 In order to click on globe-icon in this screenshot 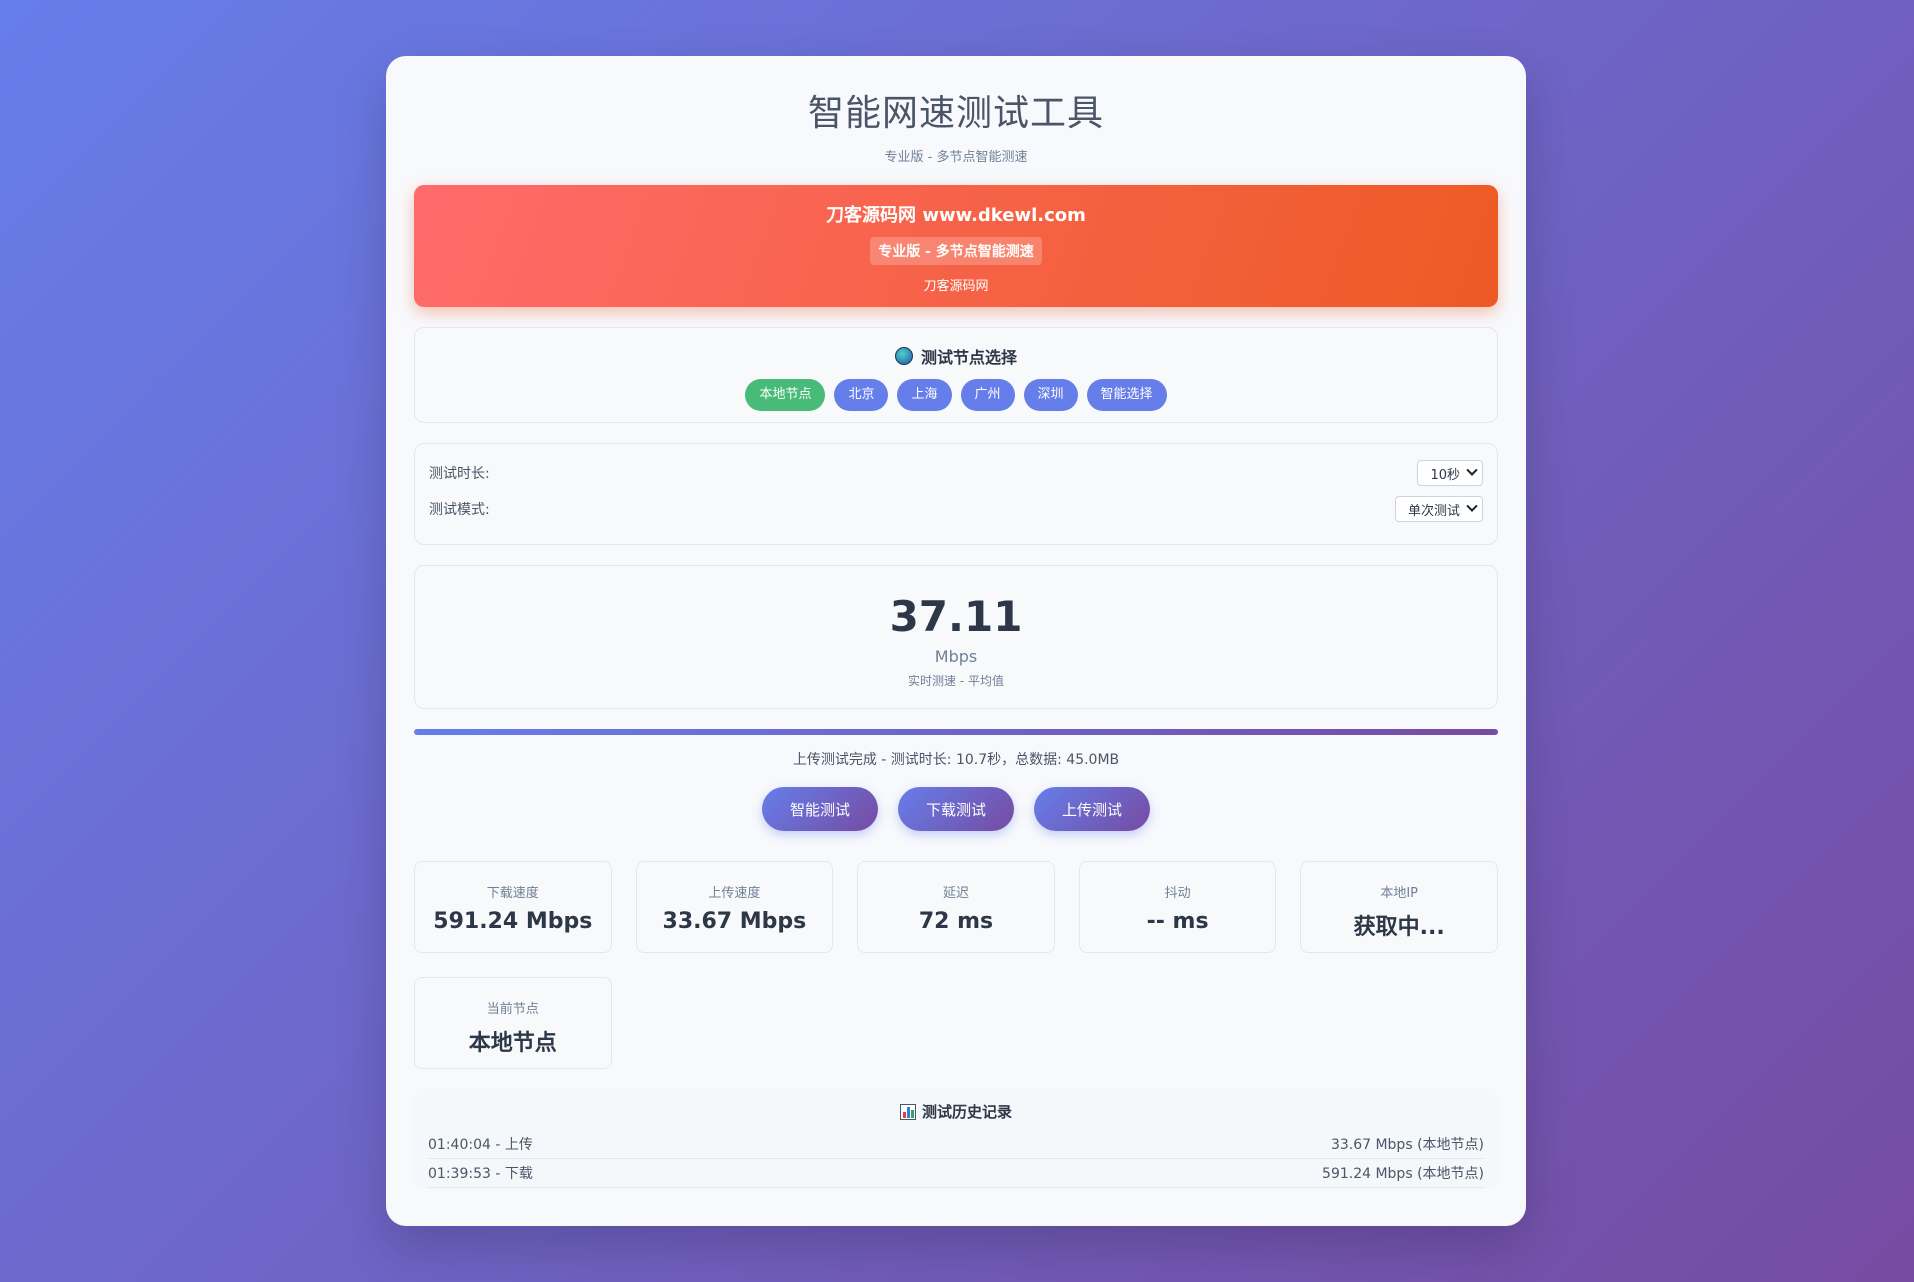, I will do `click(903, 356)`.